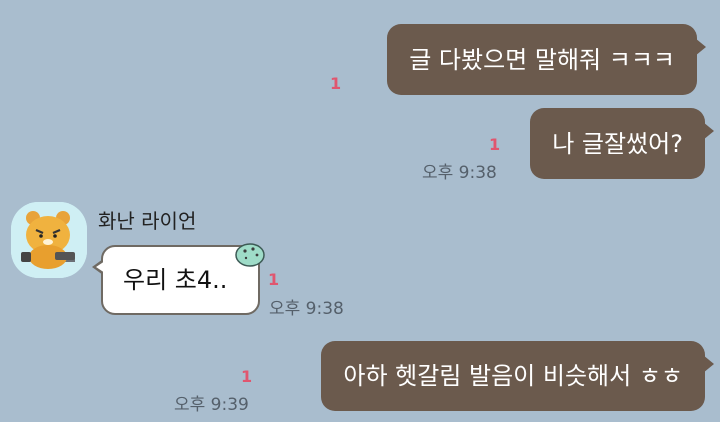 The width and height of the screenshot is (720, 422). Describe the element at coordinates (147, 221) in the screenshot. I see `sender-name: 화난 라이언` at that location.